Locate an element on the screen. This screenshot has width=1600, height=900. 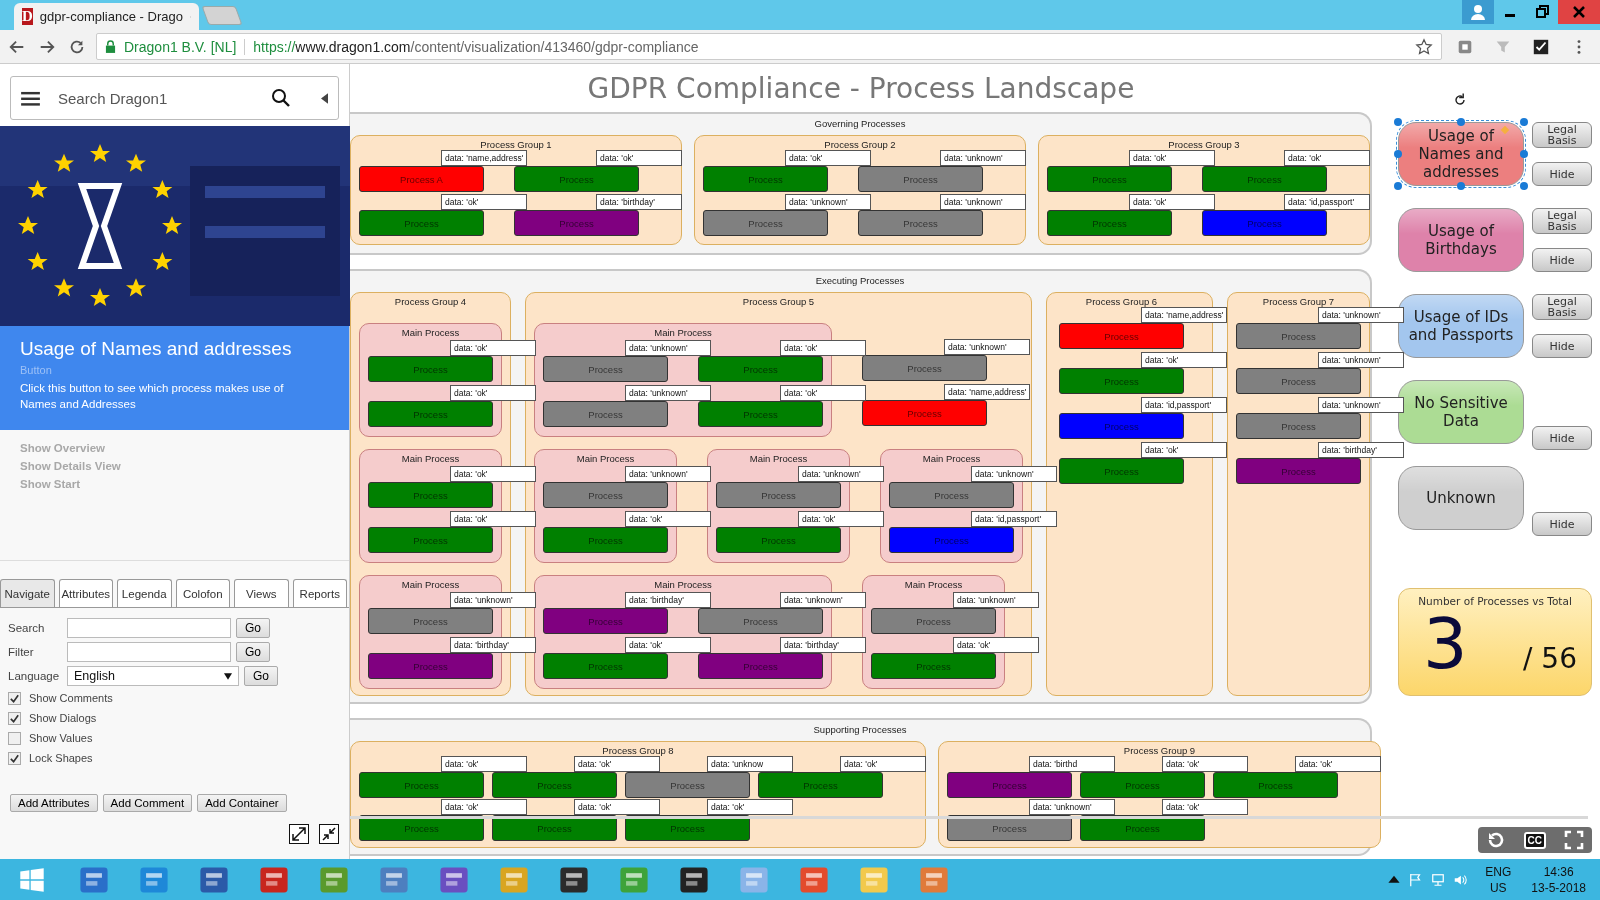
language-indicator: ENG is located at coordinates (1498, 871).